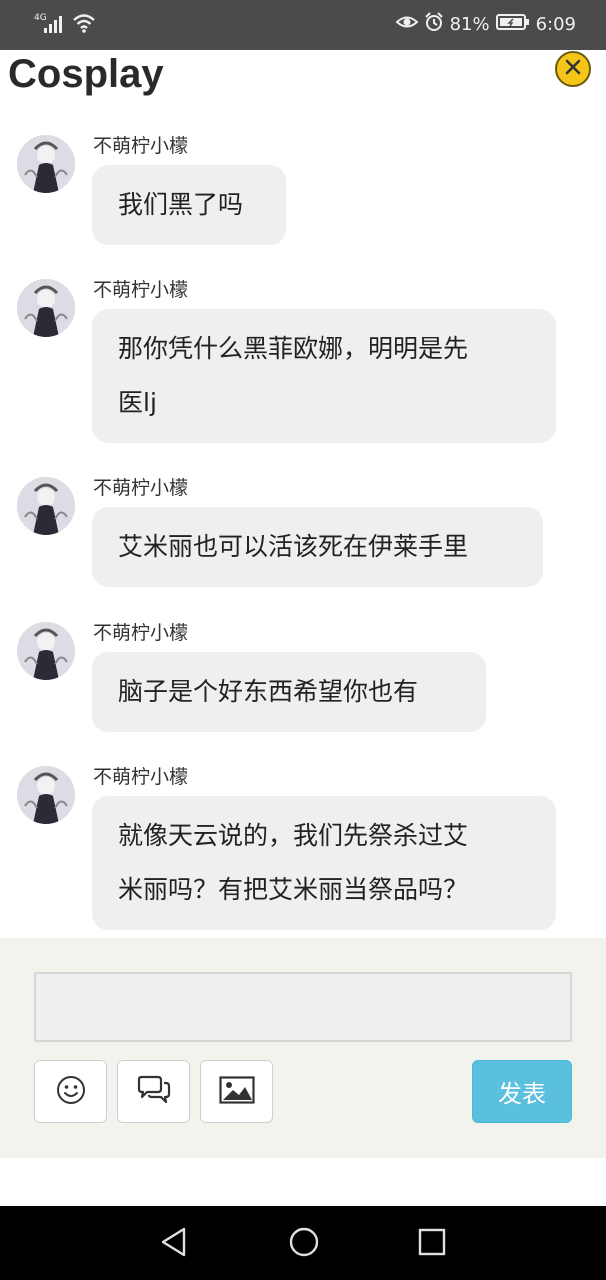  I want to click on image-icon, so click(236, 1091).